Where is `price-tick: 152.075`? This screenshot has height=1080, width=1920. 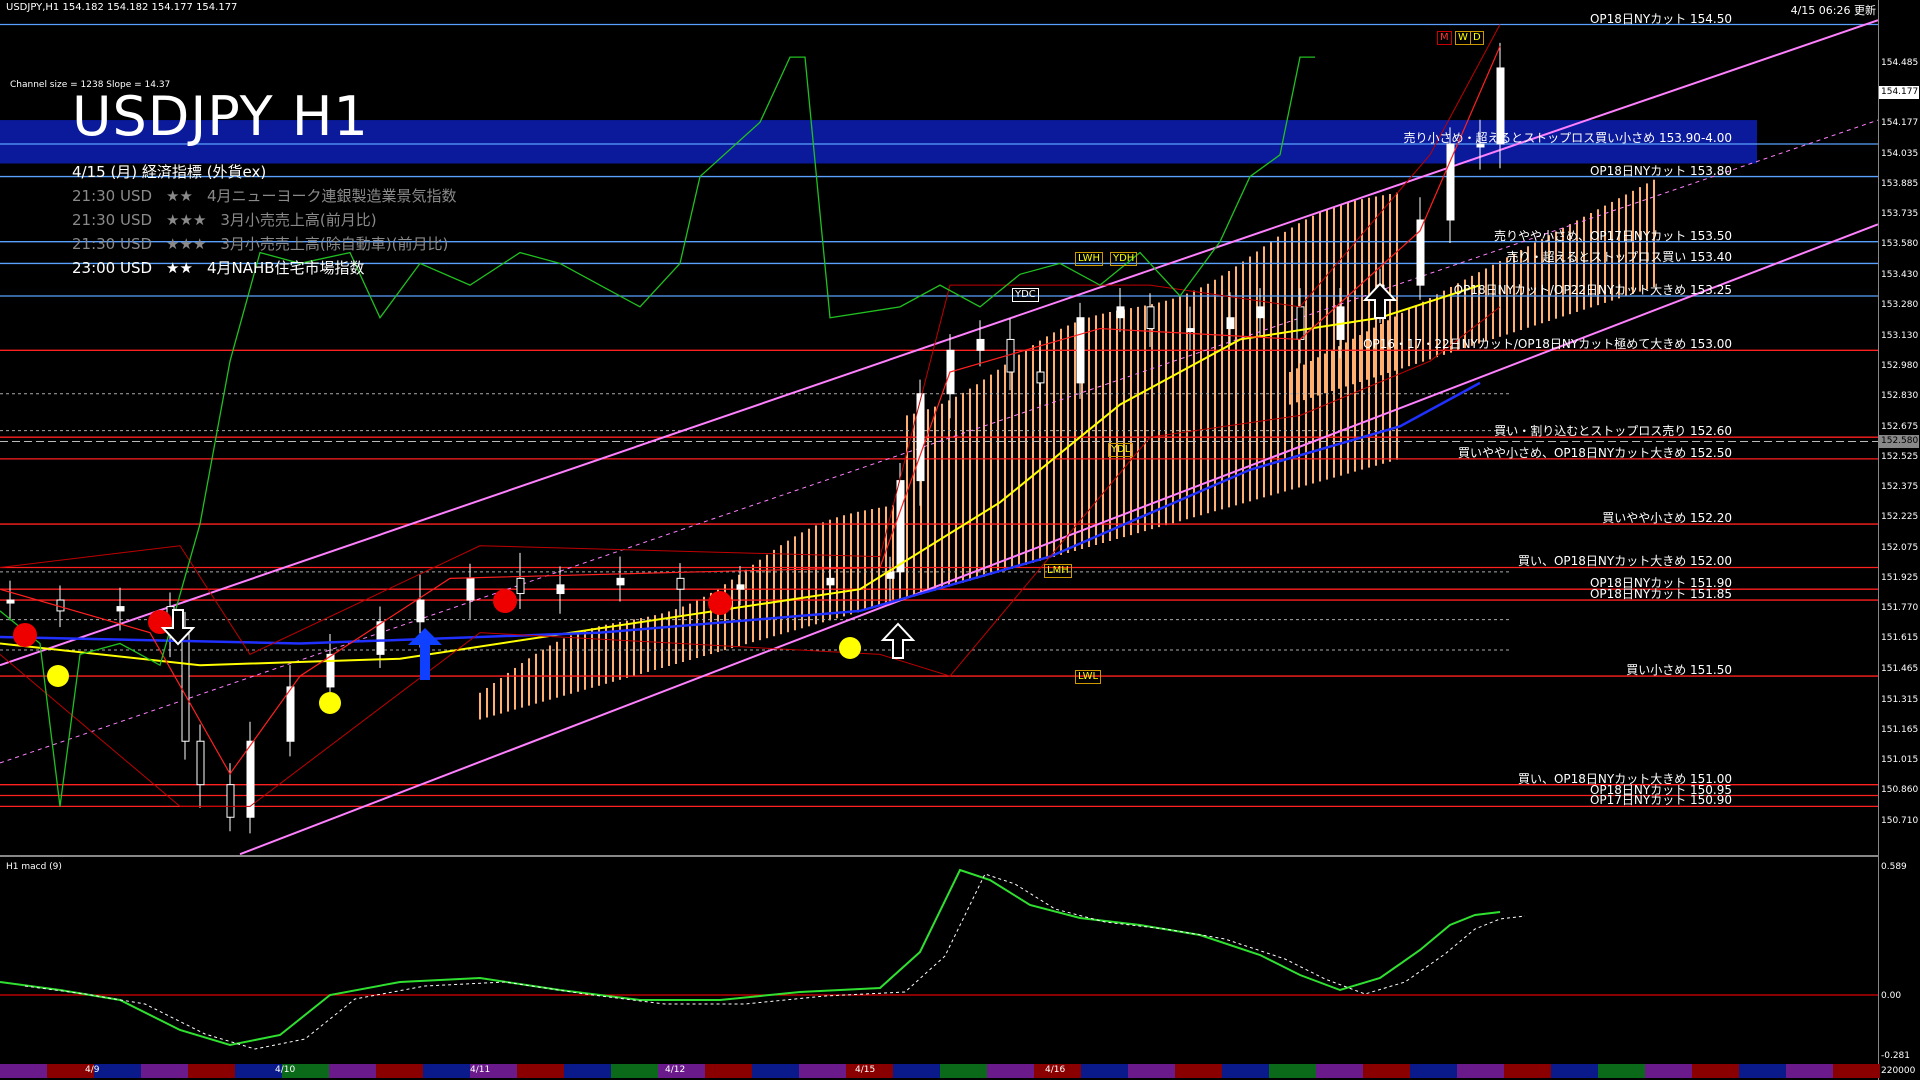
price-tick: 152.075 is located at coordinates (1900, 547).